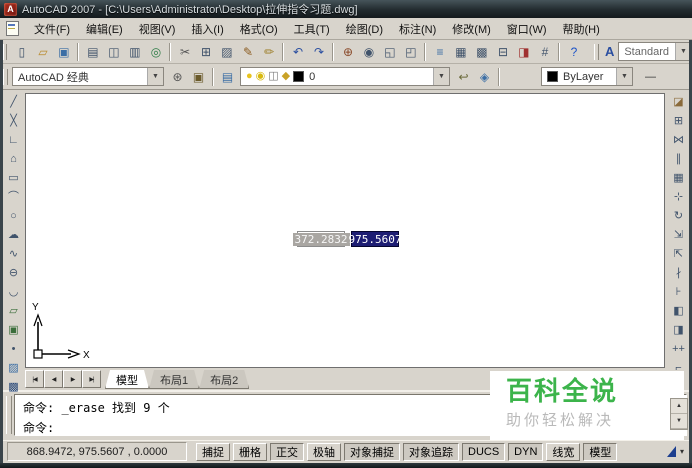  What do you see at coordinates (21, 51) in the screenshot?
I see `new-button: ▯` at bounding box center [21, 51].